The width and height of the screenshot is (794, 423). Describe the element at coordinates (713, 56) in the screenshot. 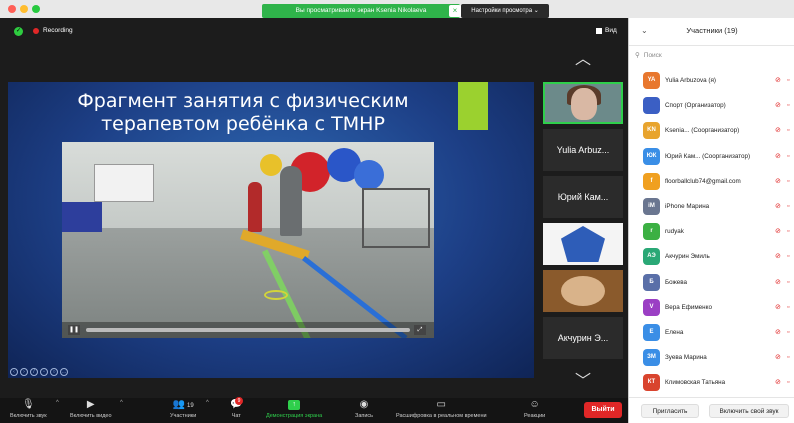

I see `search-input: ⚲ Поиск` at that location.